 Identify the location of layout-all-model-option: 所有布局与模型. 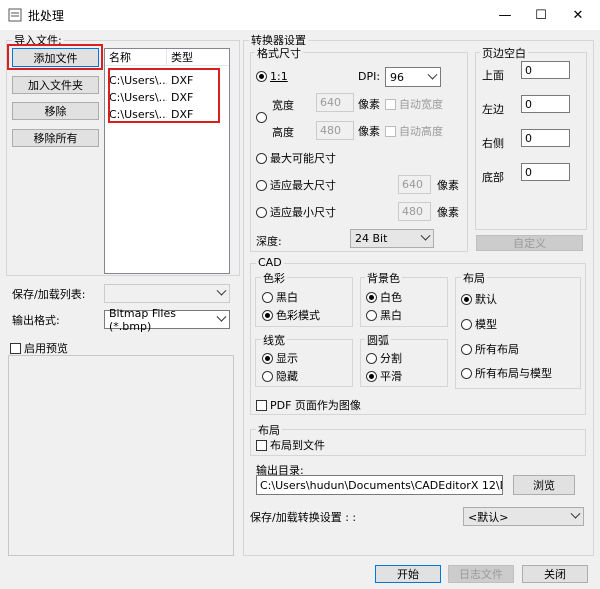
(506, 373).